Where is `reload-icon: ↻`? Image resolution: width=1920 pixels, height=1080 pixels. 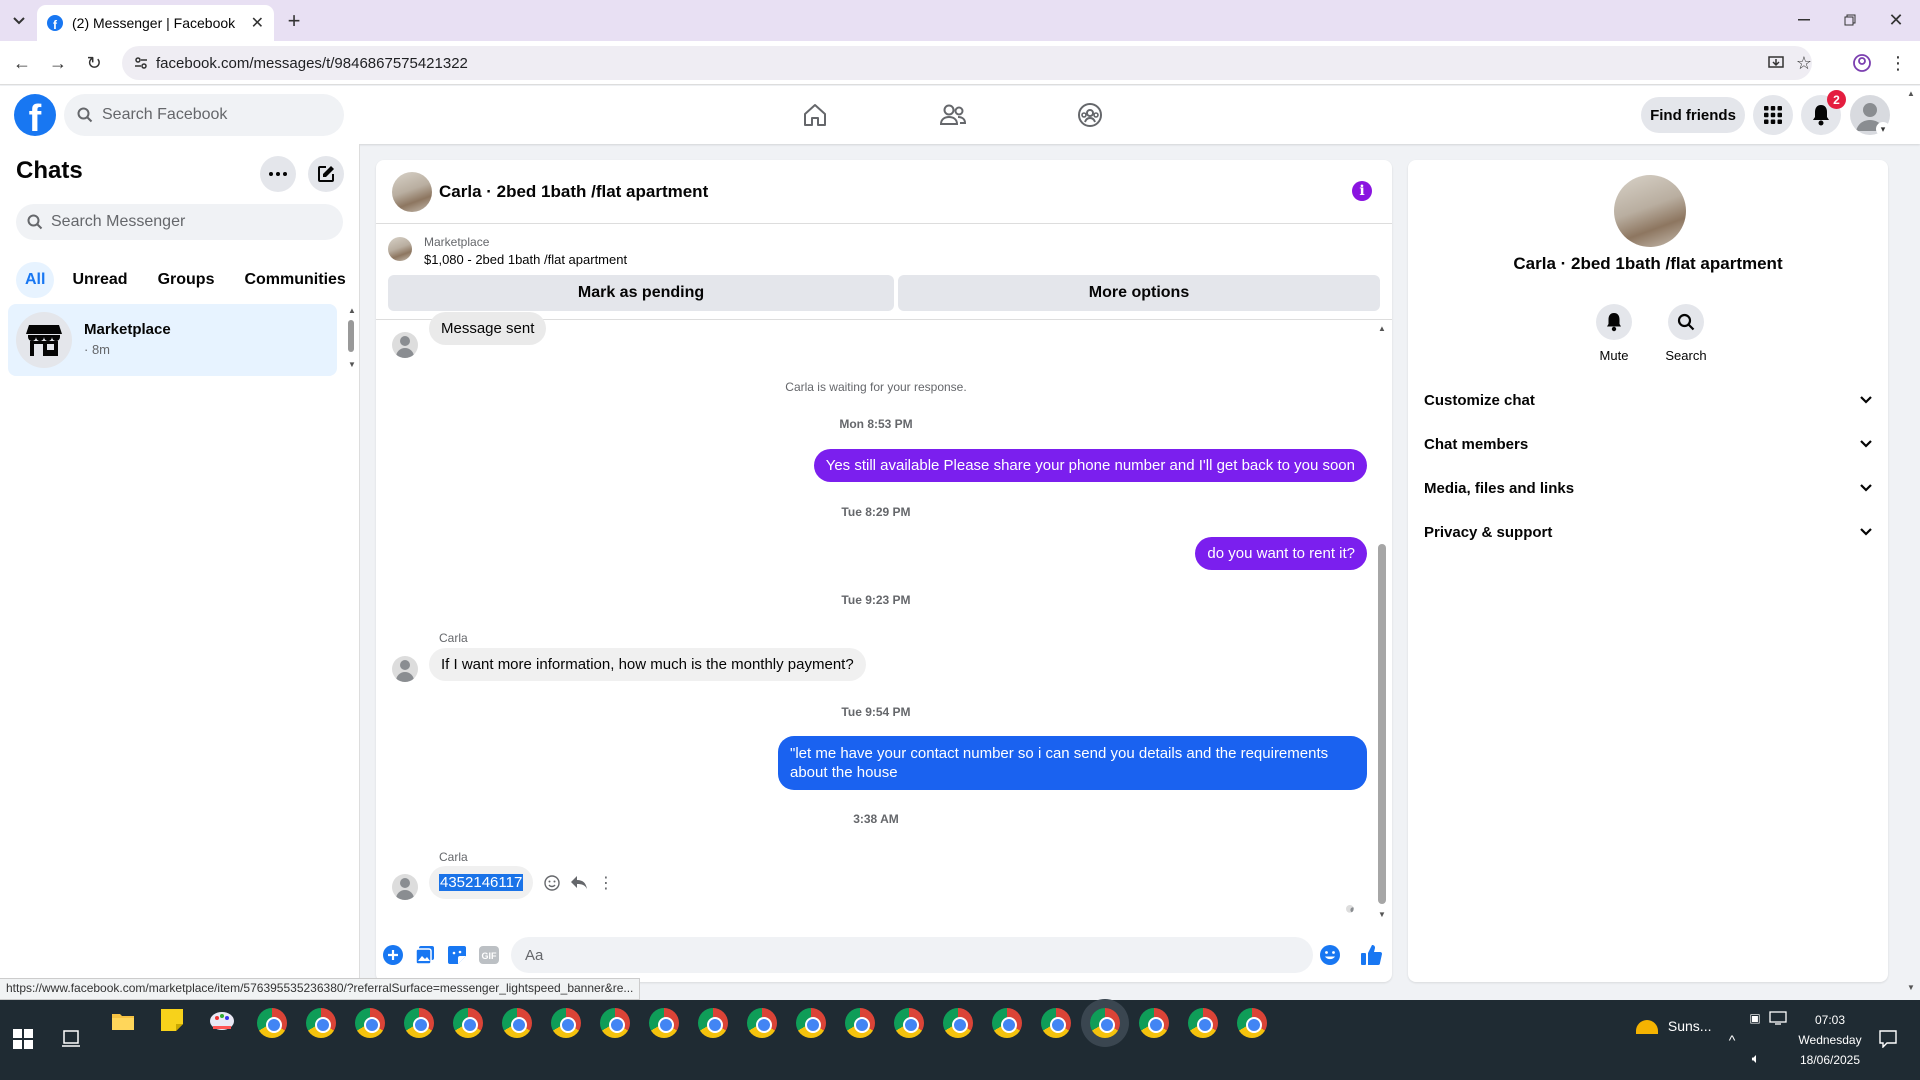
reload-icon: ↻ is located at coordinates (94, 63).